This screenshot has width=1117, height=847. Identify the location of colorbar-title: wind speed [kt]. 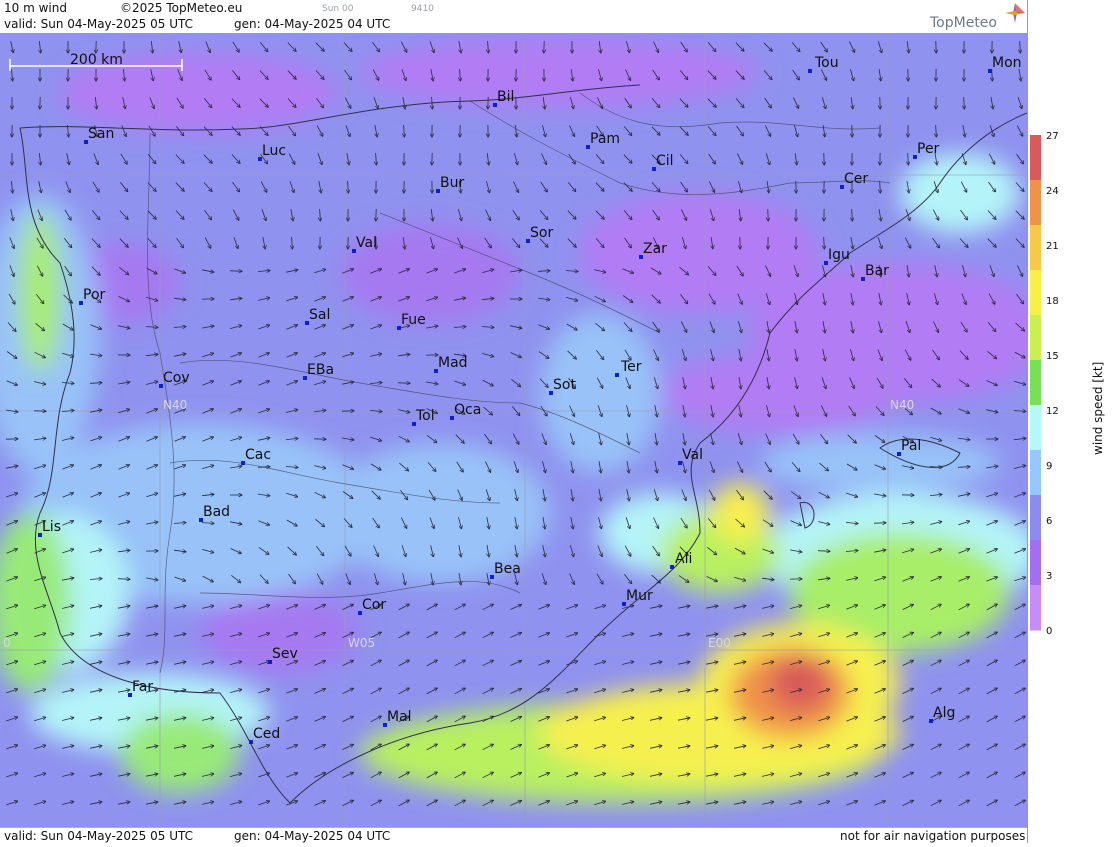
(1098, 408).